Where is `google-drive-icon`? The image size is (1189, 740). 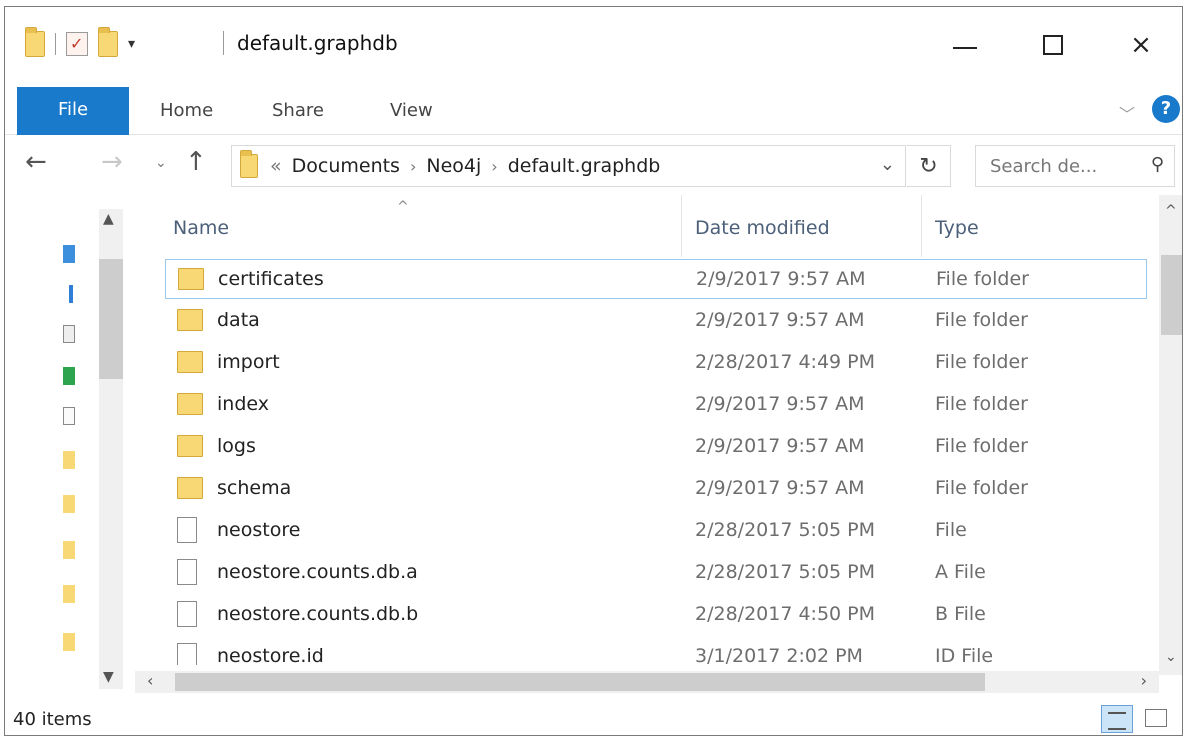
google-drive-icon is located at coordinates (69, 376).